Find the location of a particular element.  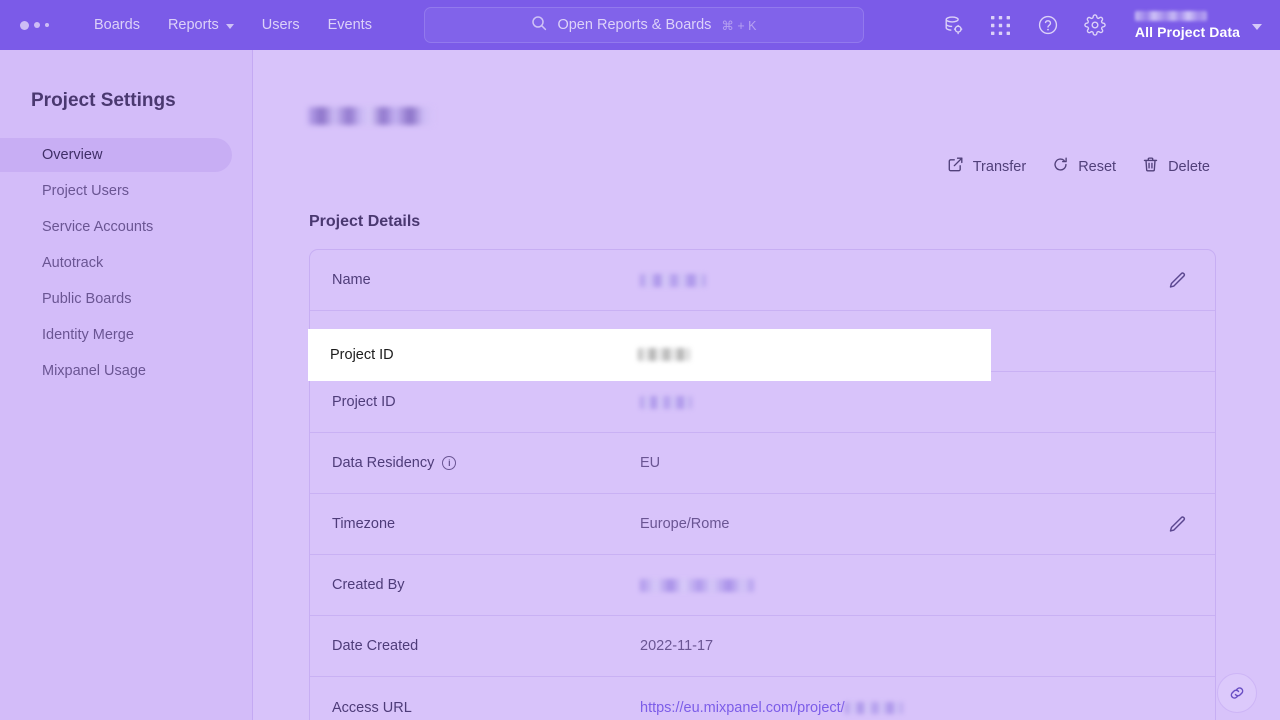

sidebar-item-project-users: Project Users is located at coordinates (116, 191).